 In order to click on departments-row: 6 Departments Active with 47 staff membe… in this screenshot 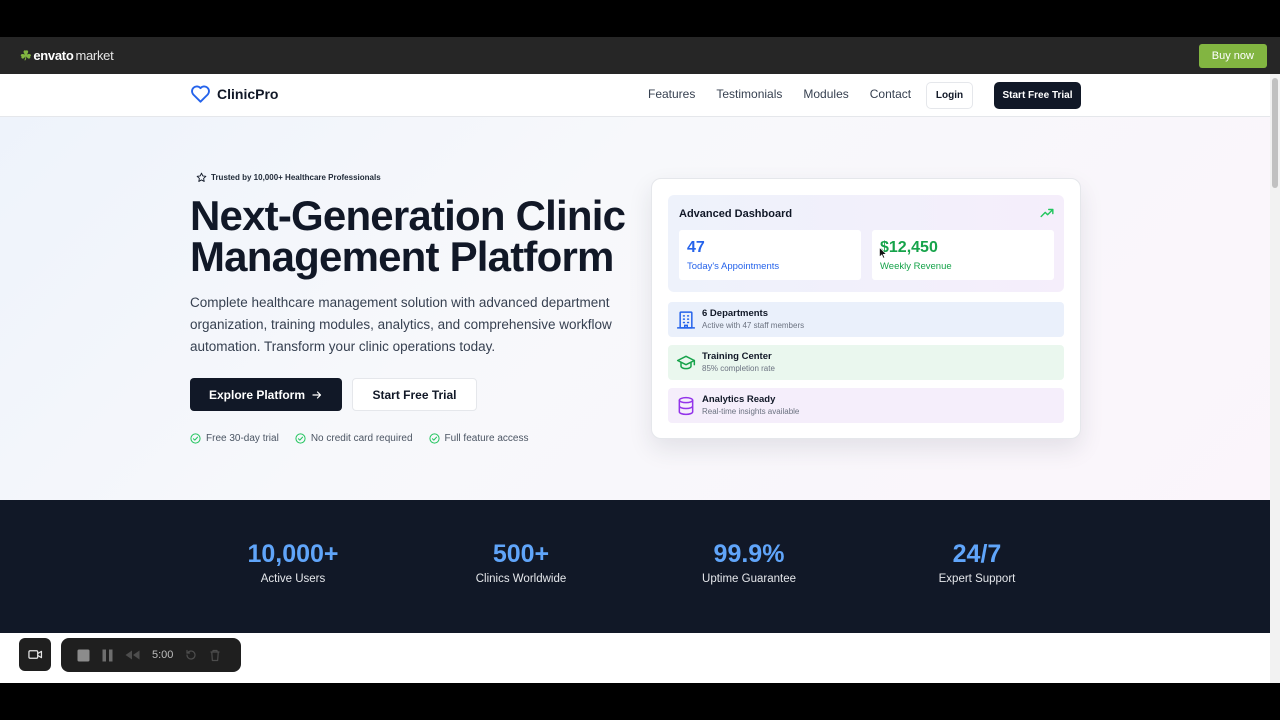, I will do `click(866, 319)`.